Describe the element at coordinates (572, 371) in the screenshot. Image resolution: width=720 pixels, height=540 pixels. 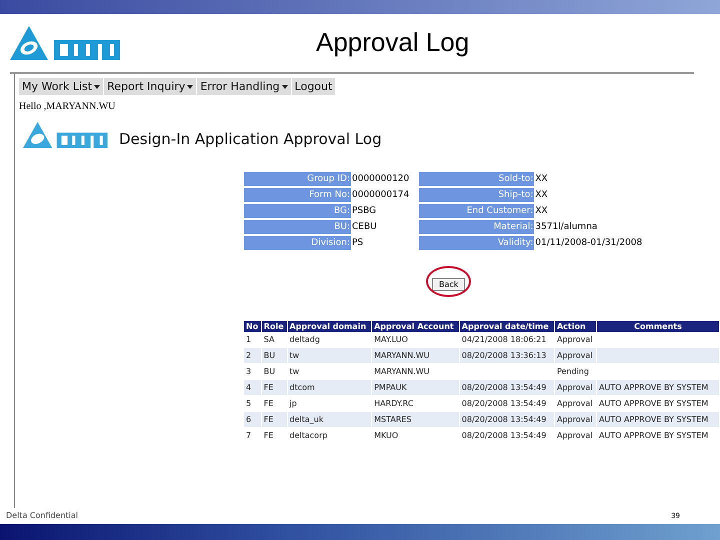
I see `table-cell: Pending` at that location.